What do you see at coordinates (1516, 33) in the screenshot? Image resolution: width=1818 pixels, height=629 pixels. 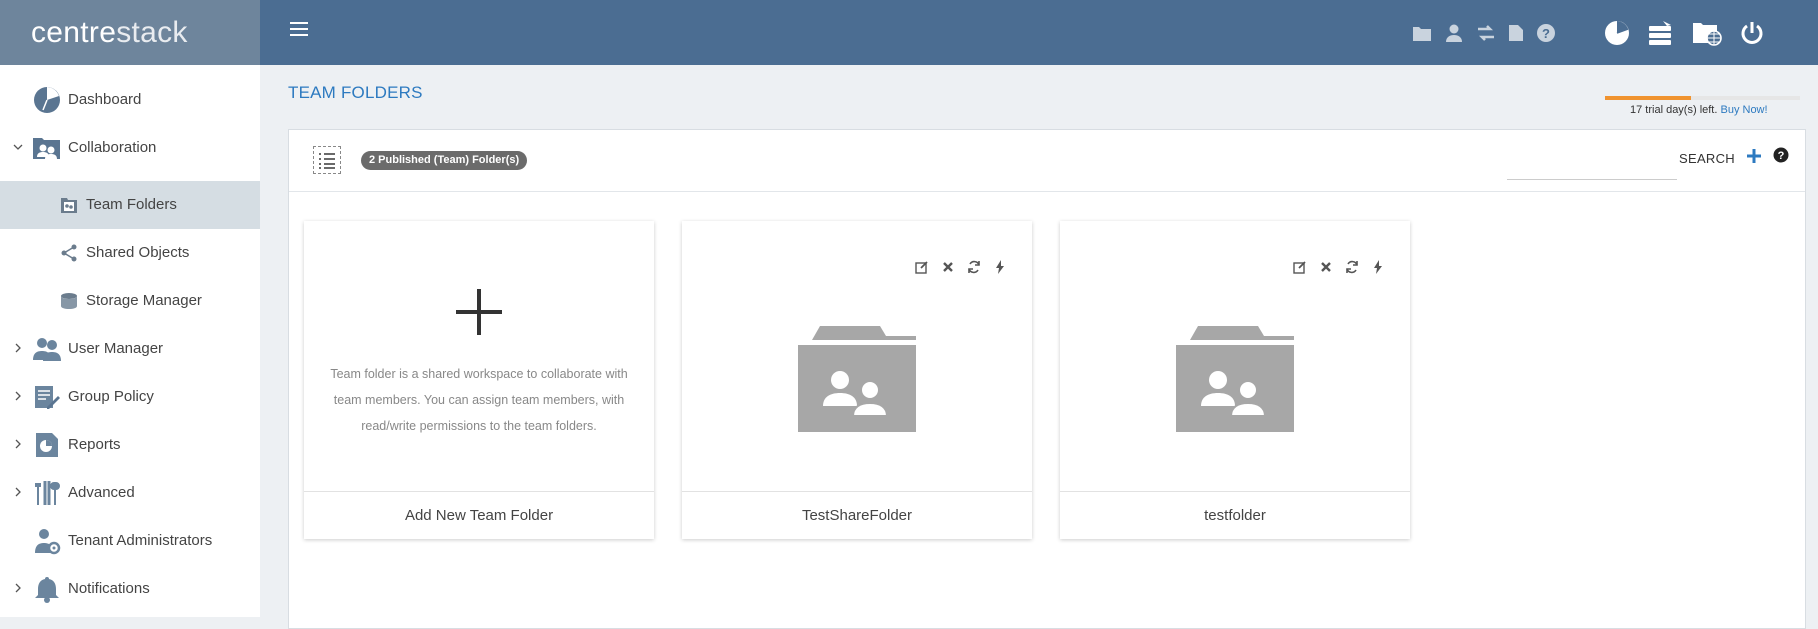 I see `document-icon` at bounding box center [1516, 33].